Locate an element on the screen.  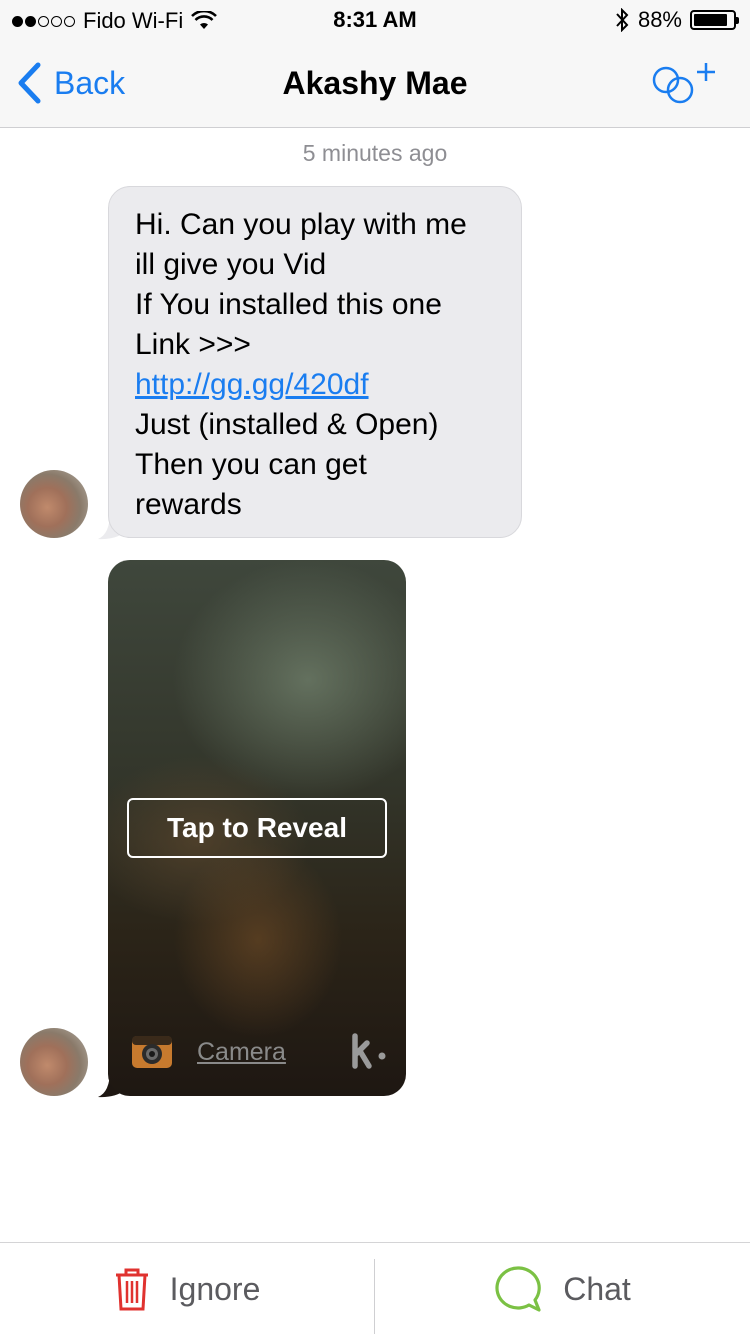
message-line: rewards is located at coordinates (188, 504).